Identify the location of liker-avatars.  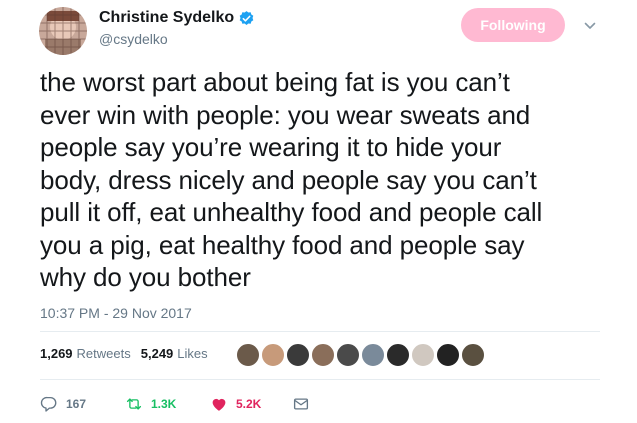
(361, 355).